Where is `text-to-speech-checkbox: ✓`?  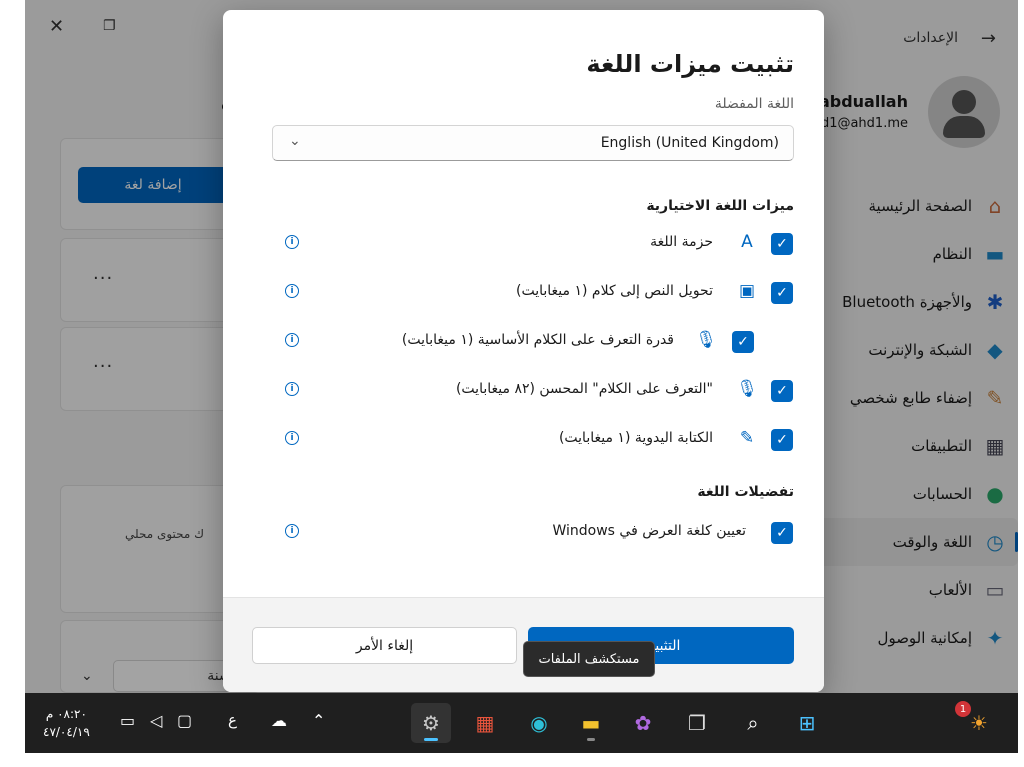 text-to-speech-checkbox: ✓ is located at coordinates (782, 293).